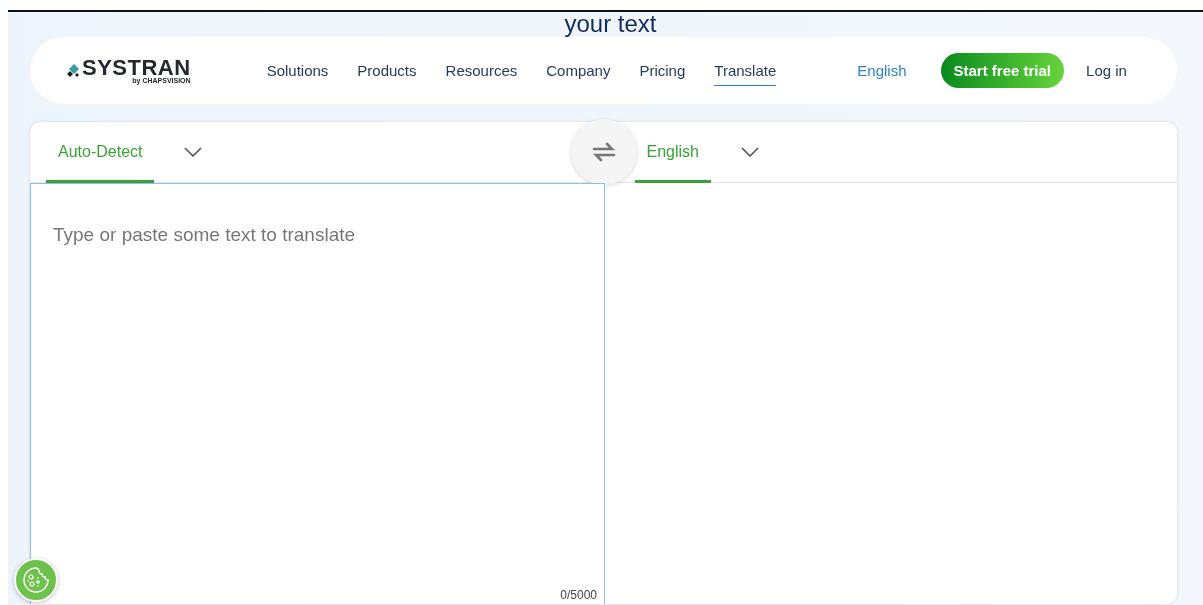  What do you see at coordinates (578, 70) in the screenshot?
I see `nav-link: Company` at bounding box center [578, 70].